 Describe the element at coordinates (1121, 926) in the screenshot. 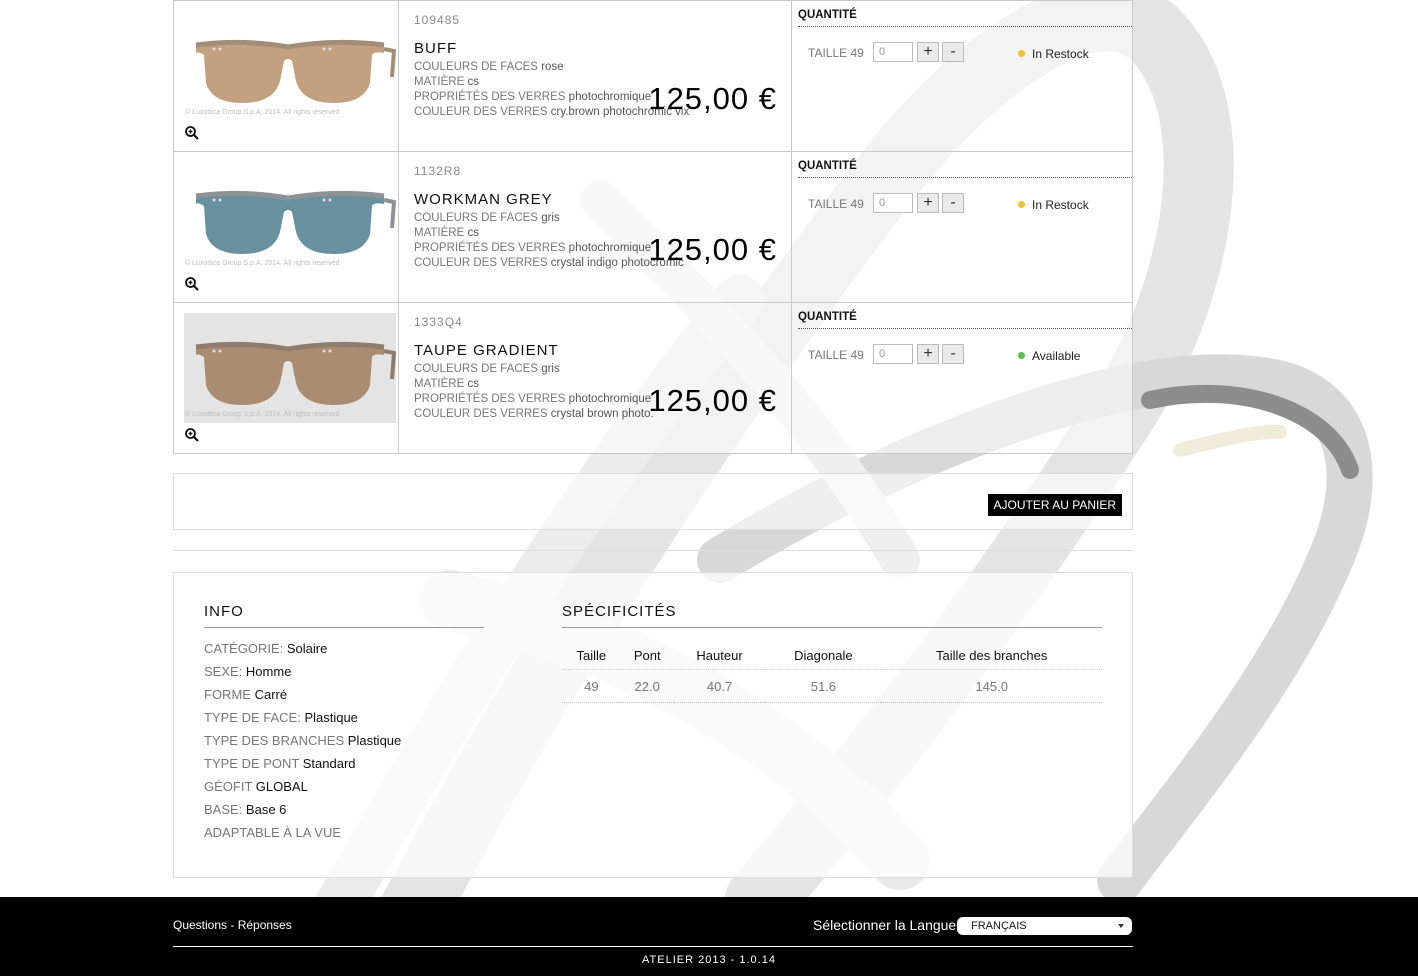

I see `chevron-down-icon` at that location.